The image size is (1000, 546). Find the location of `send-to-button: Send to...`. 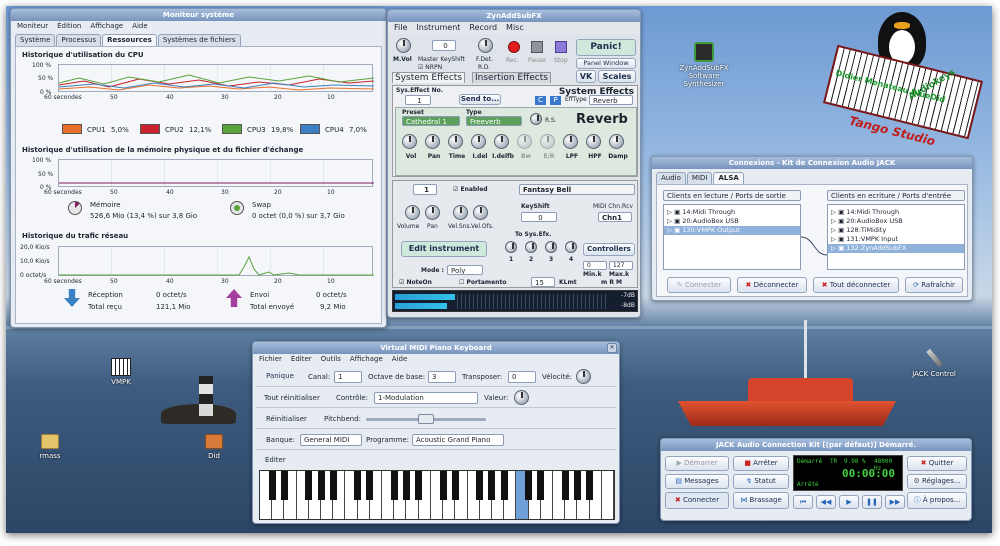

send-to-button: Send to... is located at coordinates (480, 99).